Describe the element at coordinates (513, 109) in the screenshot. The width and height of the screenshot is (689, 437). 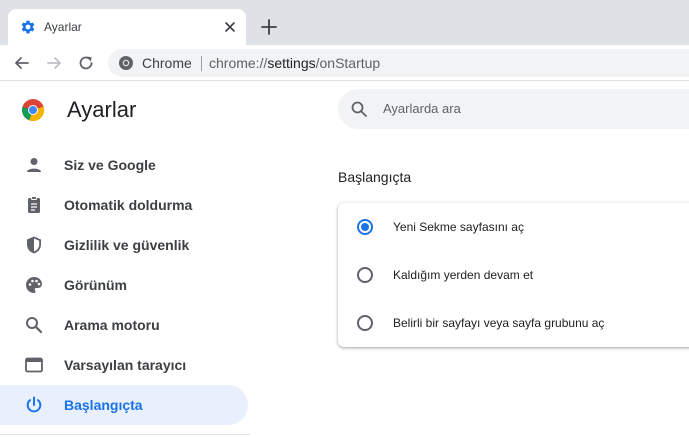
I see `search-box: Ayarlarda ara` at that location.